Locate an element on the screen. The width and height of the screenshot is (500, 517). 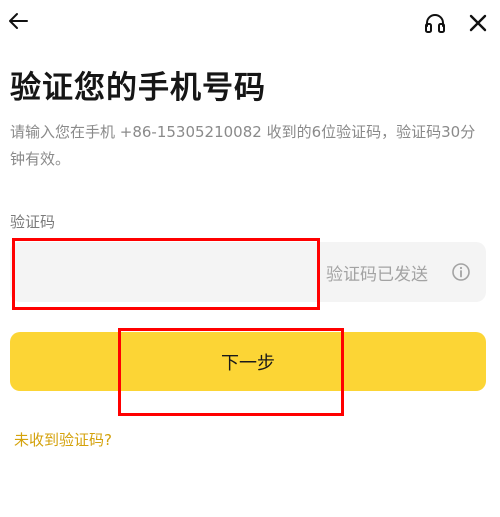
back-button is located at coordinates (18, 21).